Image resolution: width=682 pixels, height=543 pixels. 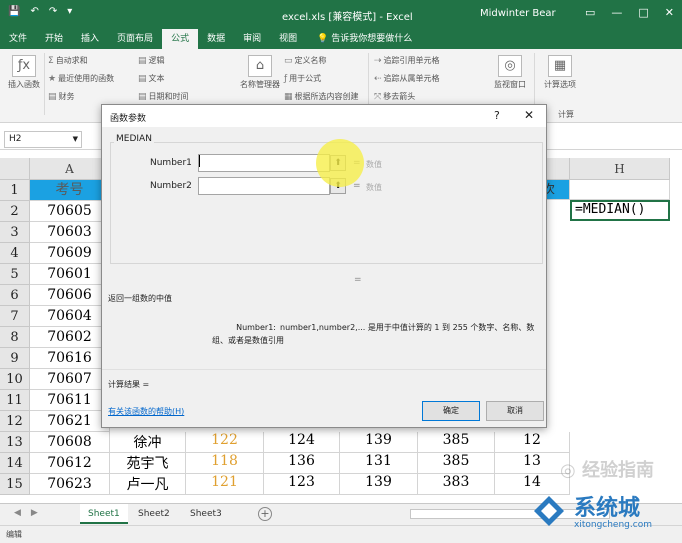 What do you see at coordinates (15, 295) in the screenshot?
I see `row-header: 6` at bounding box center [15, 295].